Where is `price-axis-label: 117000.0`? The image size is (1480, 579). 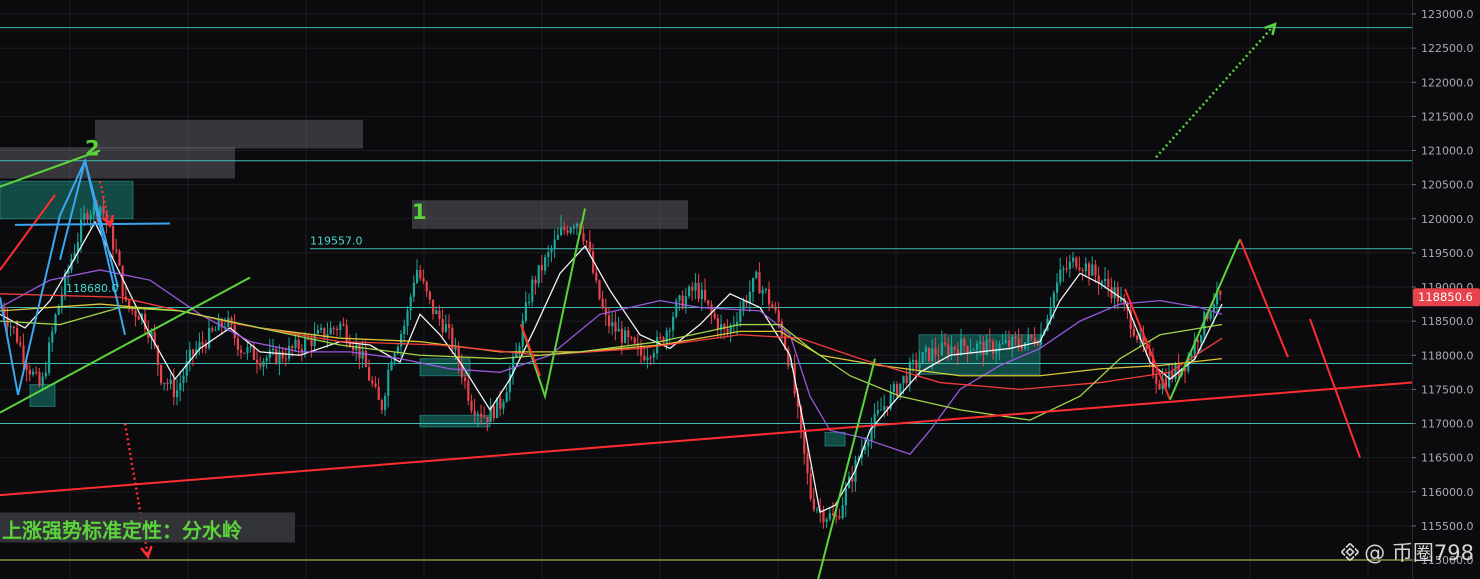
price-axis-label: 117000.0 is located at coordinates (1447, 424).